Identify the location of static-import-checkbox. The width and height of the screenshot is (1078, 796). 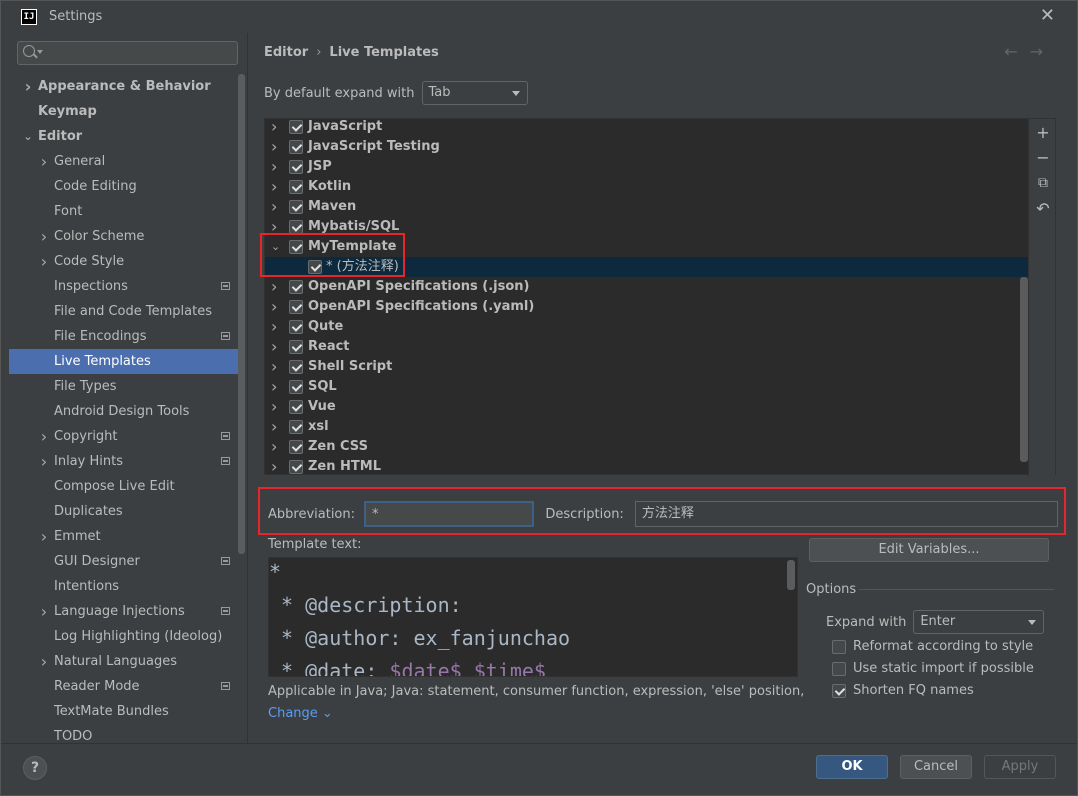
(839, 668).